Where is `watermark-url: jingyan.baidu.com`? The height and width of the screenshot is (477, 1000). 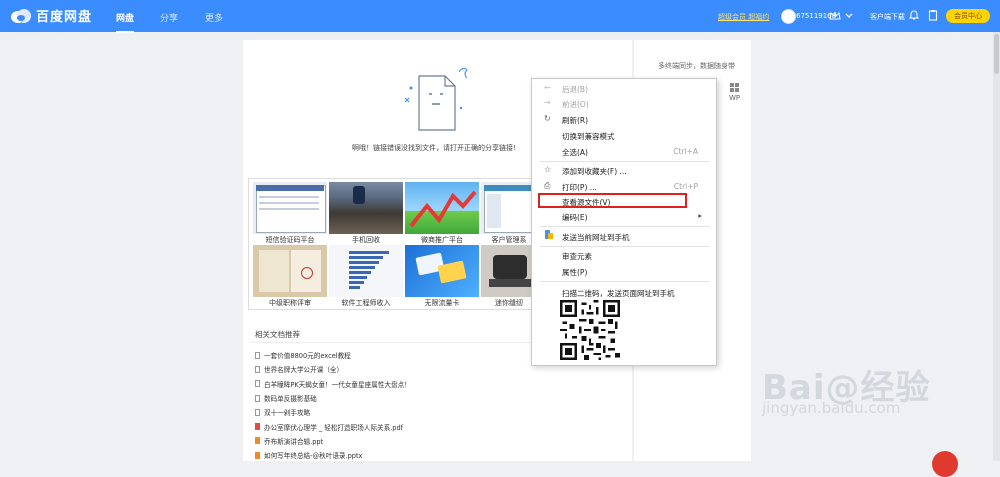 watermark-url: jingyan.baidu.com is located at coordinates (831, 408).